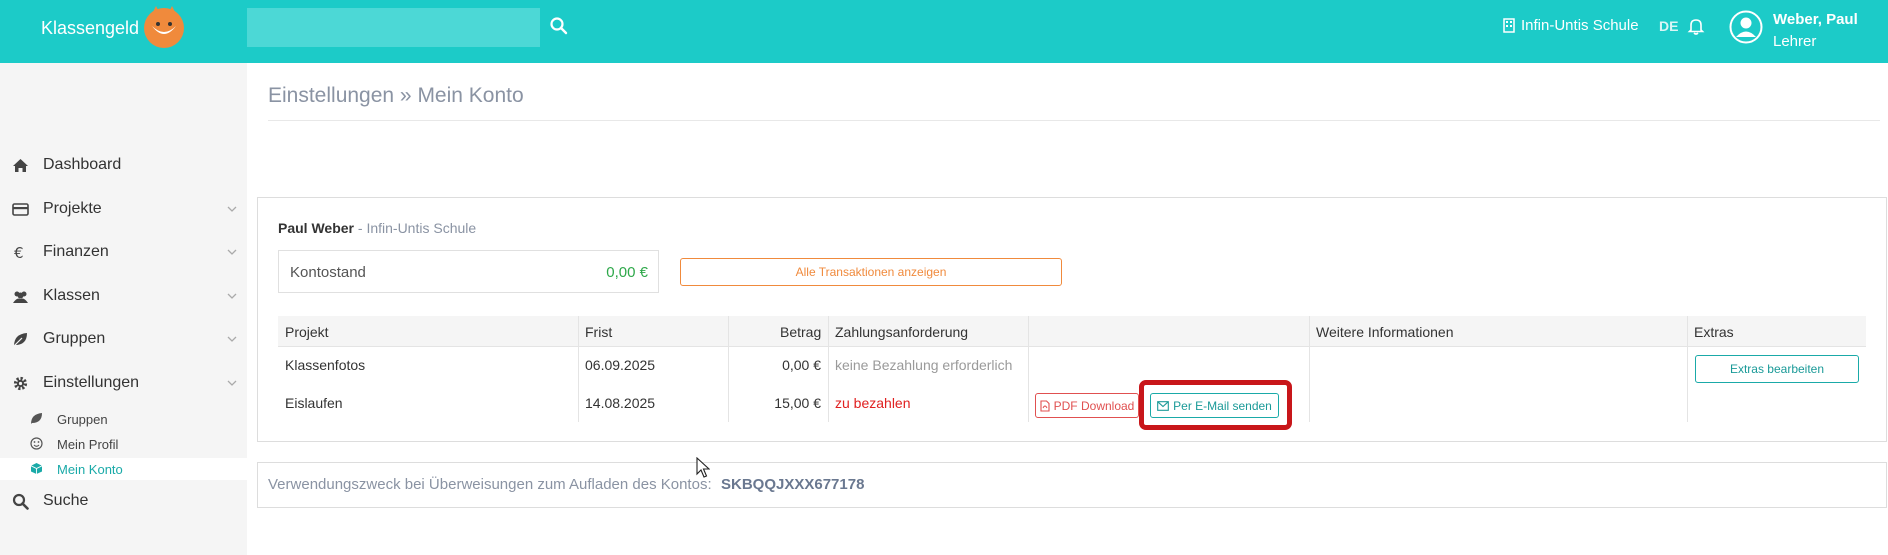  I want to click on owner-school: - Infin-Untis Schule, so click(415, 228).